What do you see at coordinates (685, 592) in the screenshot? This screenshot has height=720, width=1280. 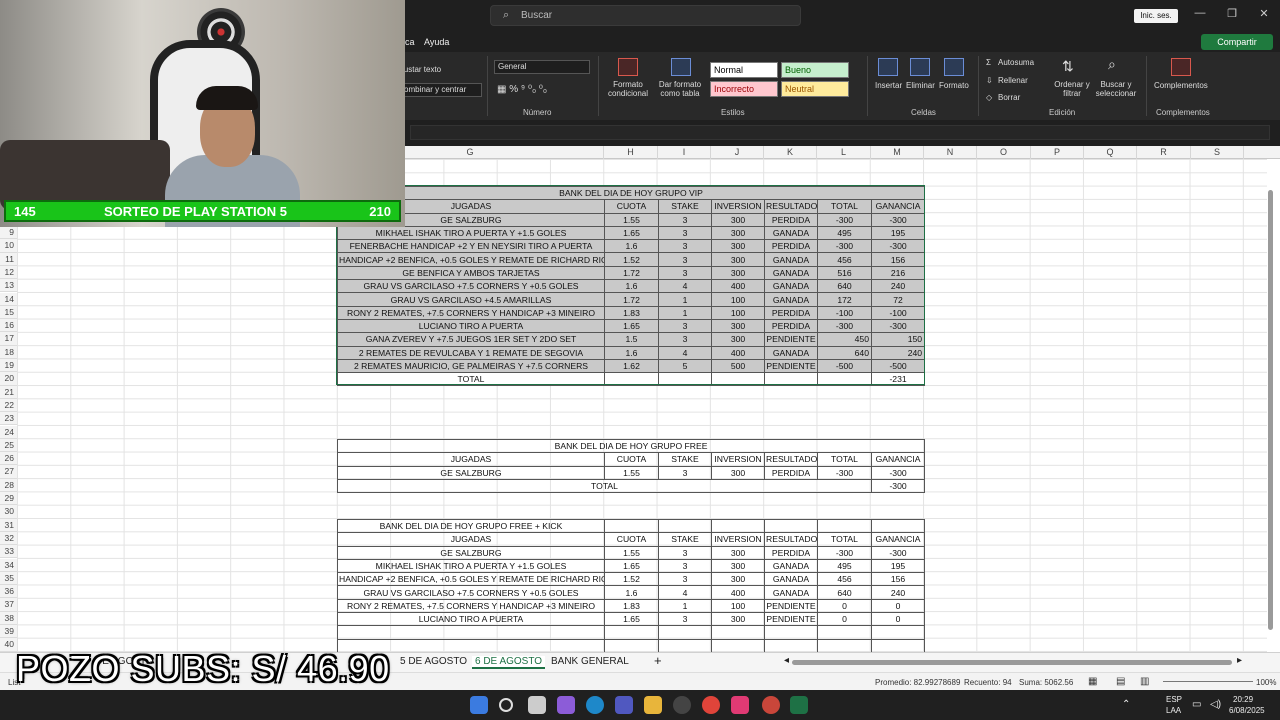 I see `table-cell: 4` at bounding box center [685, 592].